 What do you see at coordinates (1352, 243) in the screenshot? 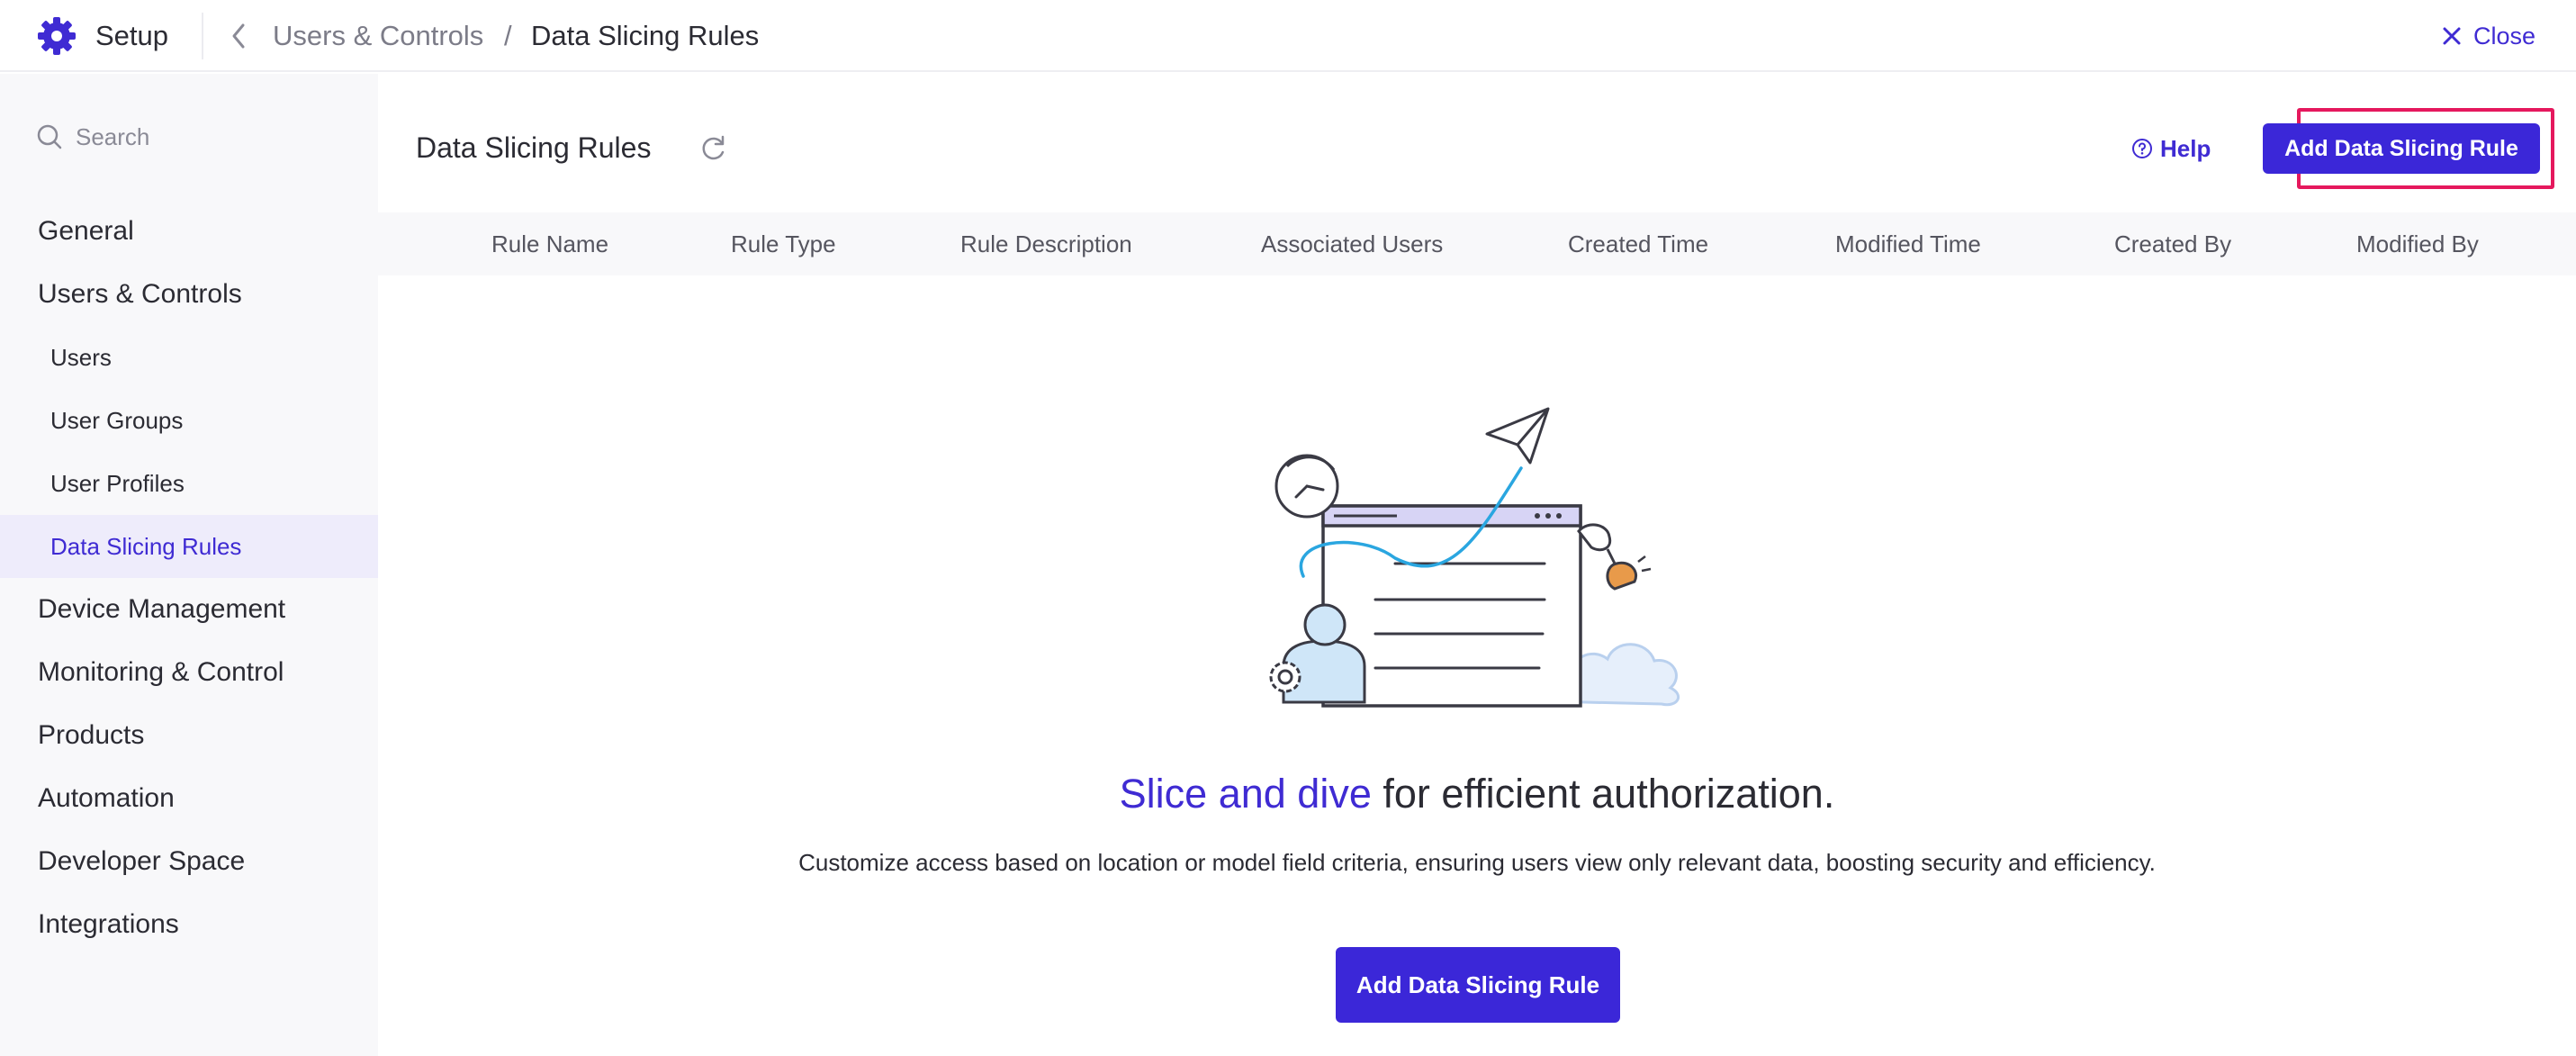
I see `column-header-associated-users: Associated Users` at bounding box center [1352, 243].